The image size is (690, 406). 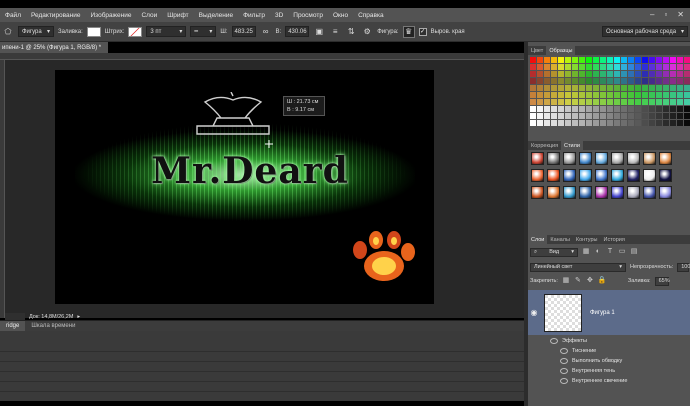 I want to click on tab-paths: Контуры, so click(x=587, y=239).